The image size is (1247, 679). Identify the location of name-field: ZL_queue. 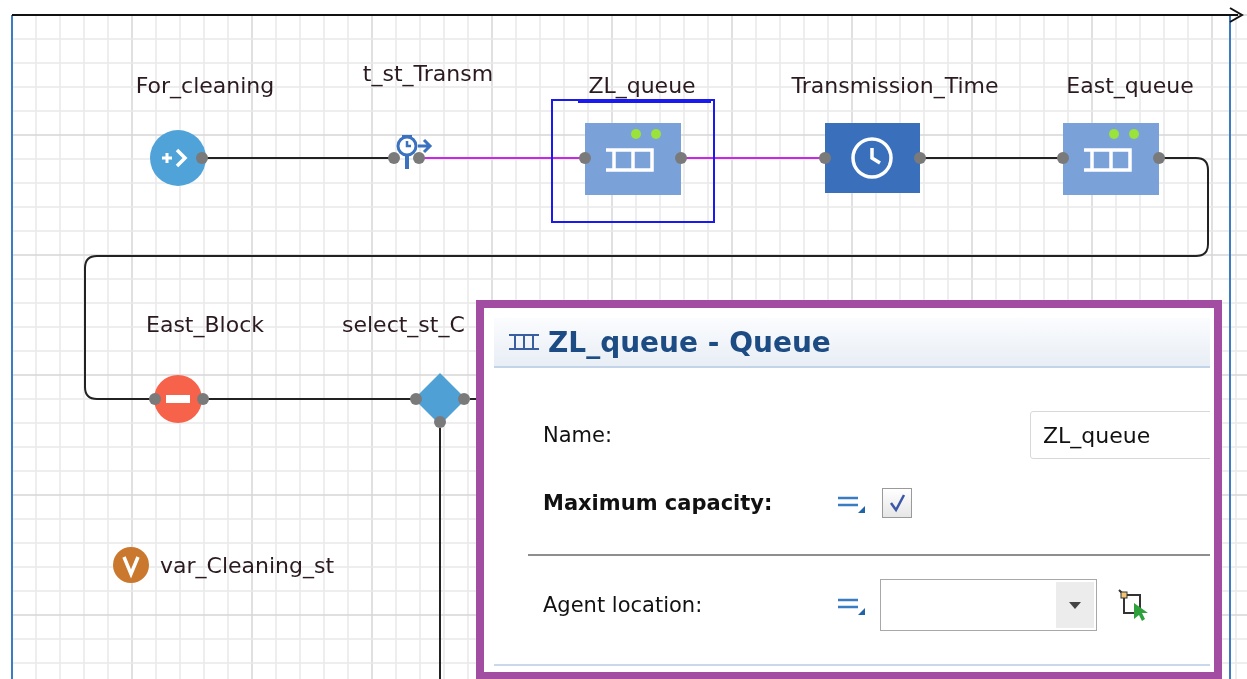
(1120, 435).